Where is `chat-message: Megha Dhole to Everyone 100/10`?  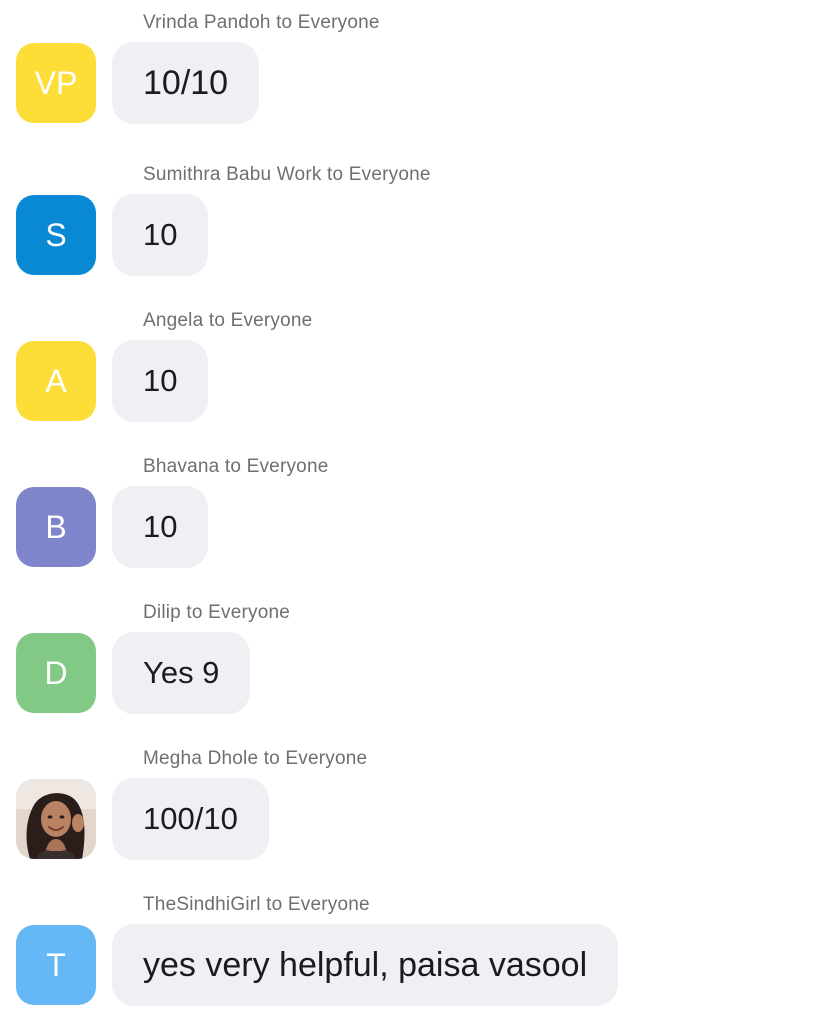
chat-message: Megha Dhole to Everyone 100/10 is located at coordinates (414, 809).